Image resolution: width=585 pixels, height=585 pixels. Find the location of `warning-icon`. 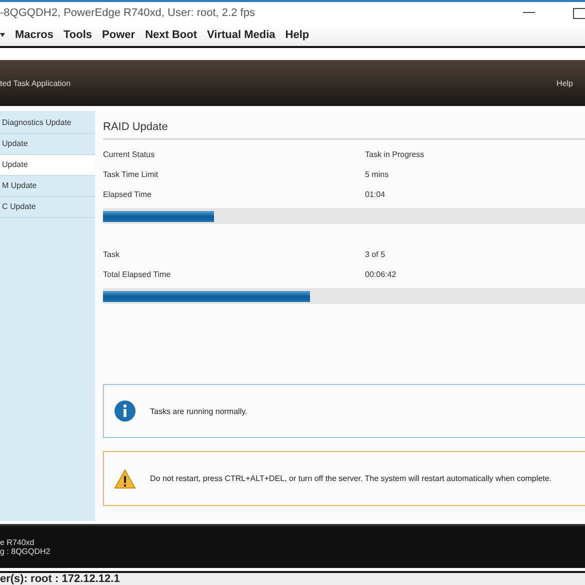

warning-icon is located at coordinates (125, 478).